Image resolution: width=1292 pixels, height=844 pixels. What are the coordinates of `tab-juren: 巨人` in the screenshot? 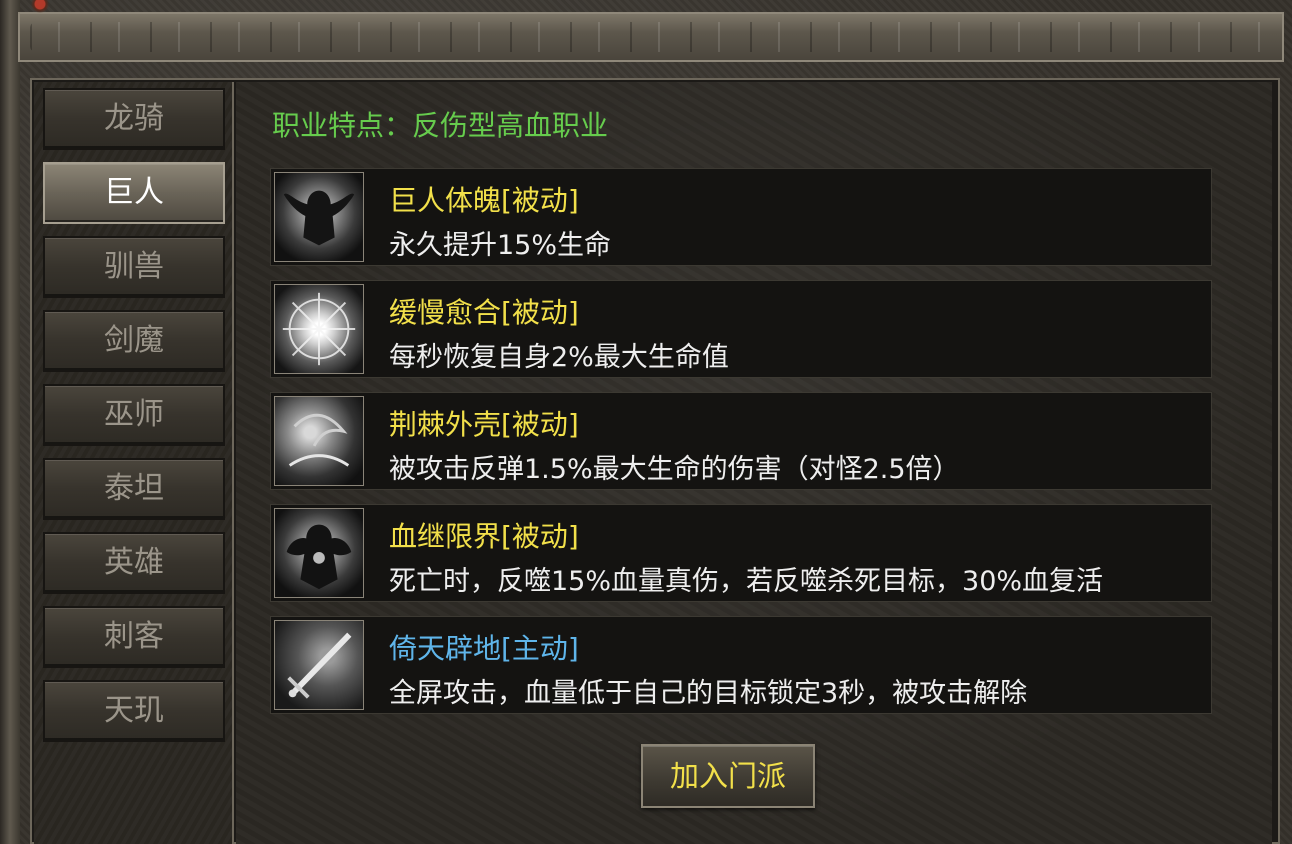 It's located at (134, 193).